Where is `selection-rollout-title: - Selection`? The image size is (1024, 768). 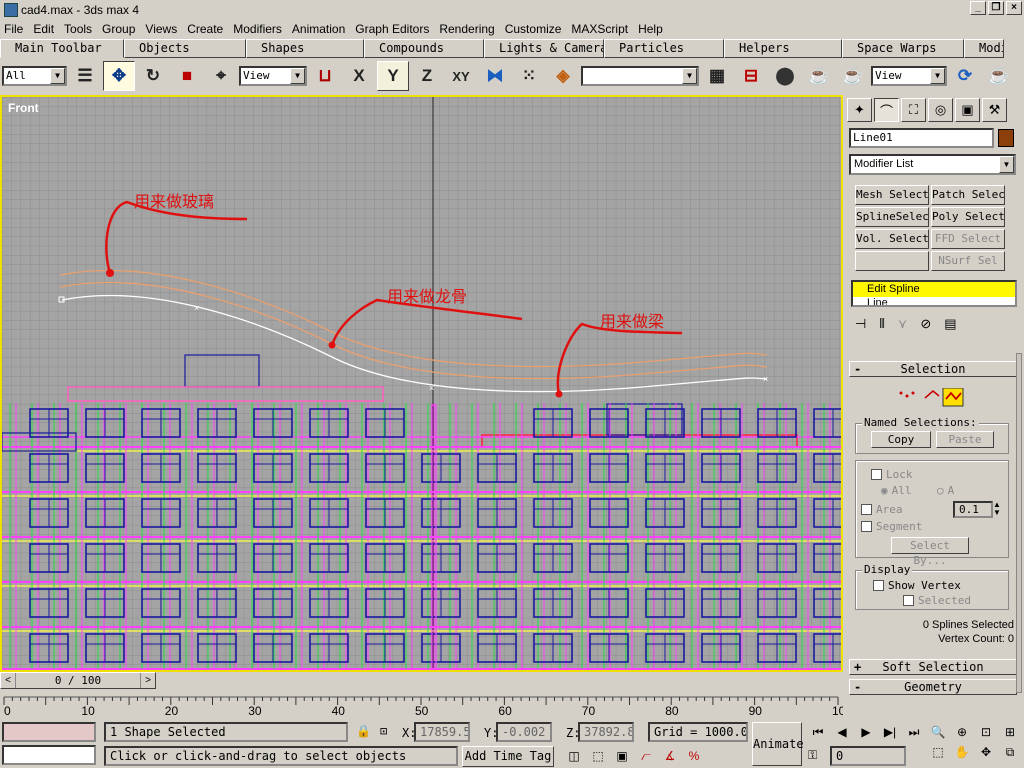
selection-rollout-title: - Selection is located at coordinates (933, 369).